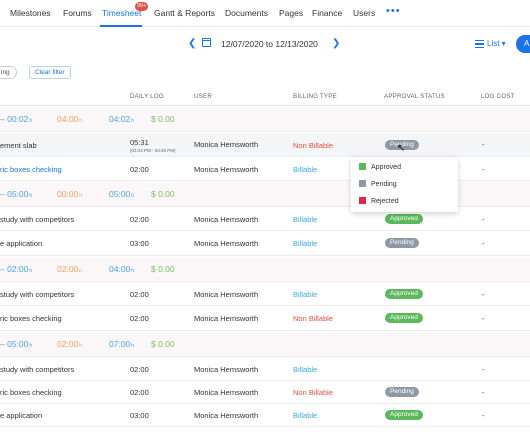 The width and height of the screenshot is (530, 442). I want to click on billable-value: 04:00, so click(120, 269).